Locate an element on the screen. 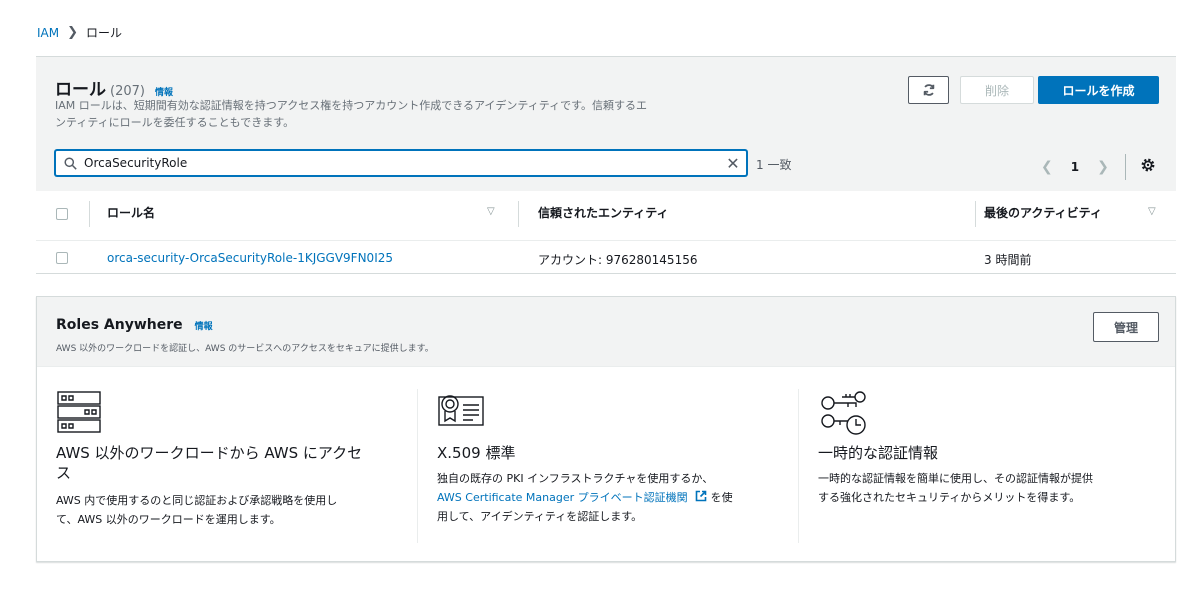  search-value: OrcaSecurityRole is located at coordinates (402, 163).